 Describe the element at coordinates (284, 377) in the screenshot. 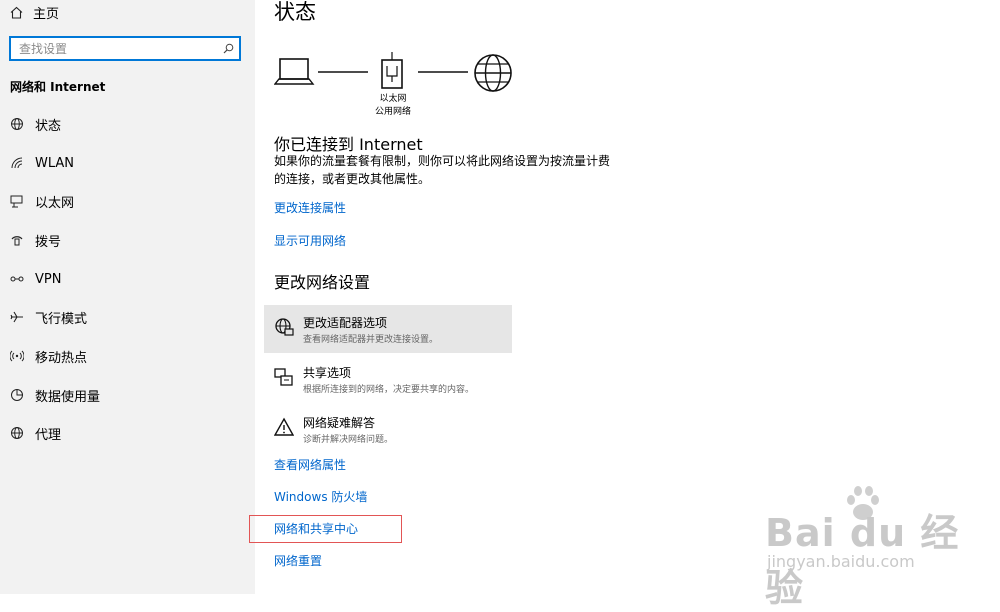

I see `sharing-icon` at that location.